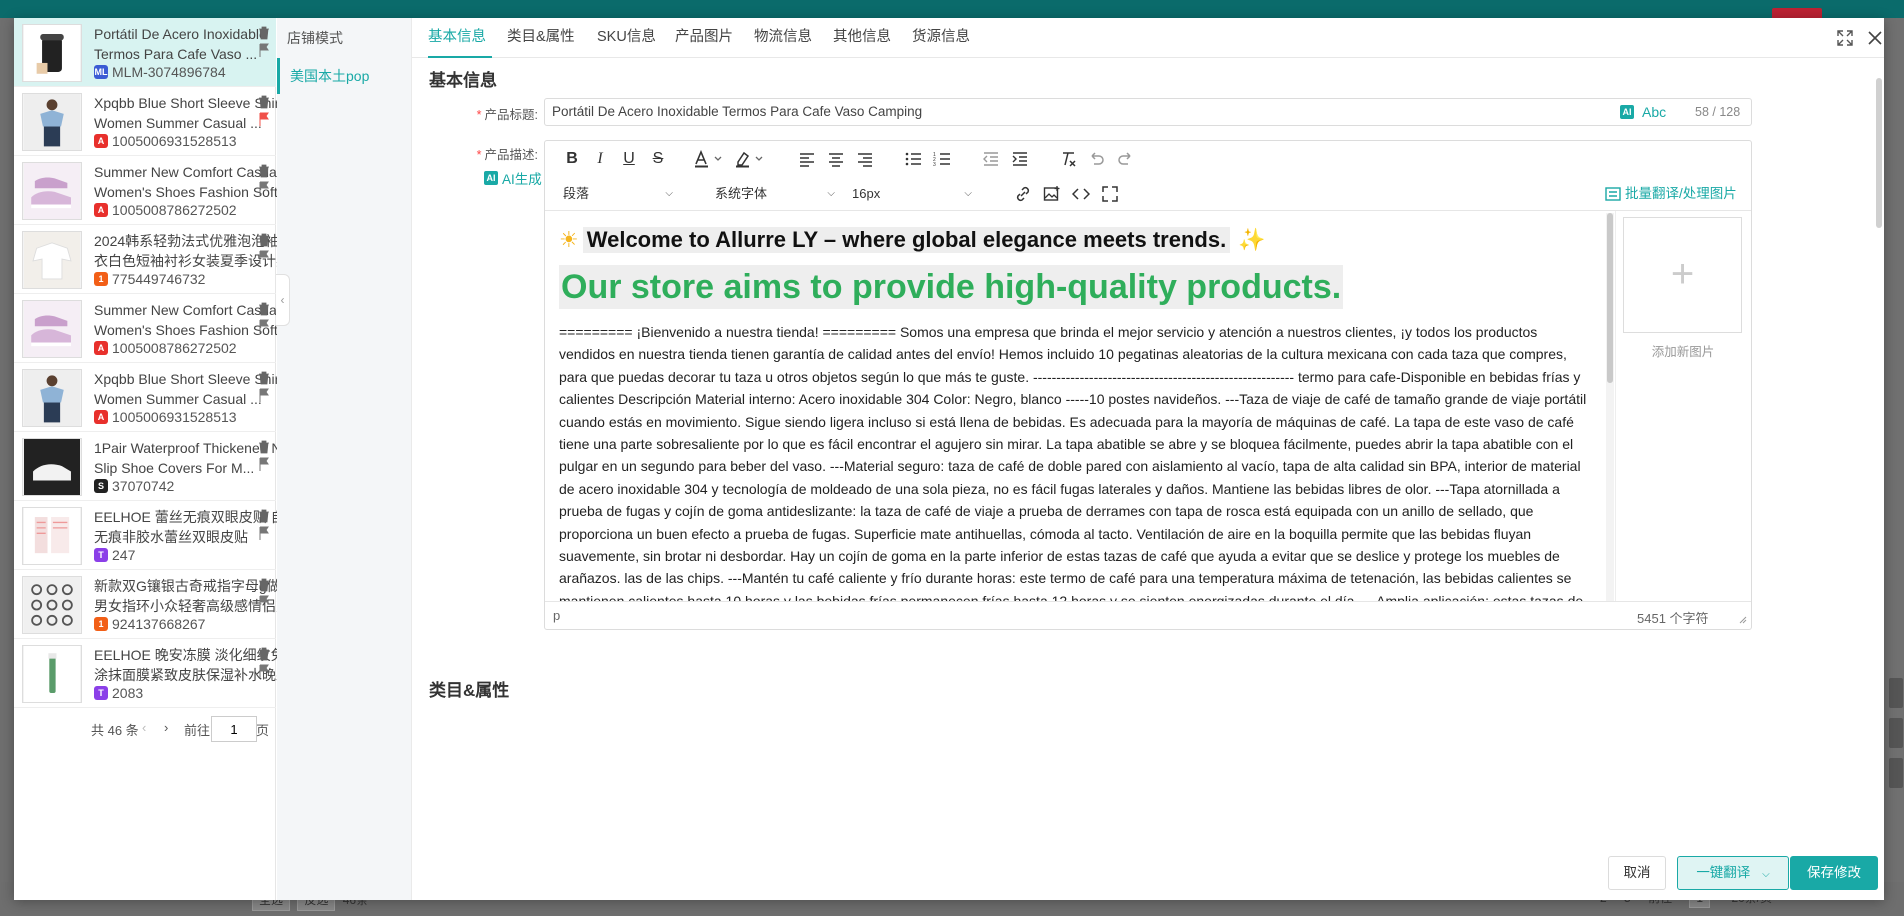 The image size is (1904, 916). What do you see at coordinates (1610, 298) in the screenshot?
I see `editor-scrollbar-thumb` at bounding box center [1610, 298].